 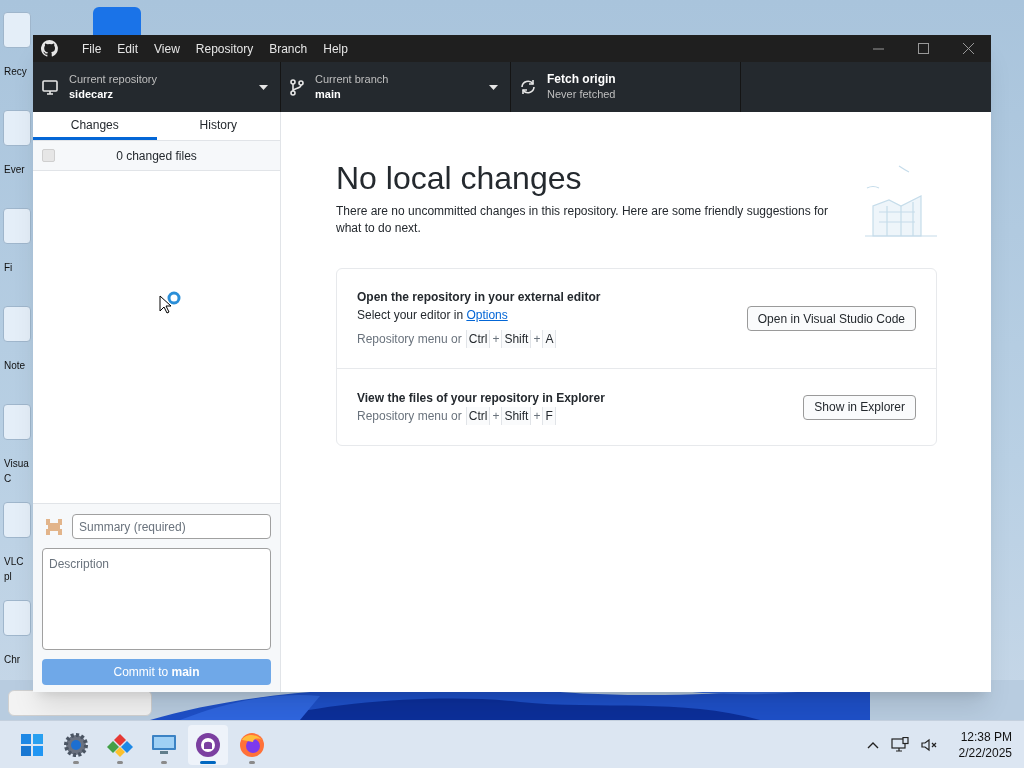 I want to click on desktop-icon-label: VLC pl, so click(x=13, y=569).